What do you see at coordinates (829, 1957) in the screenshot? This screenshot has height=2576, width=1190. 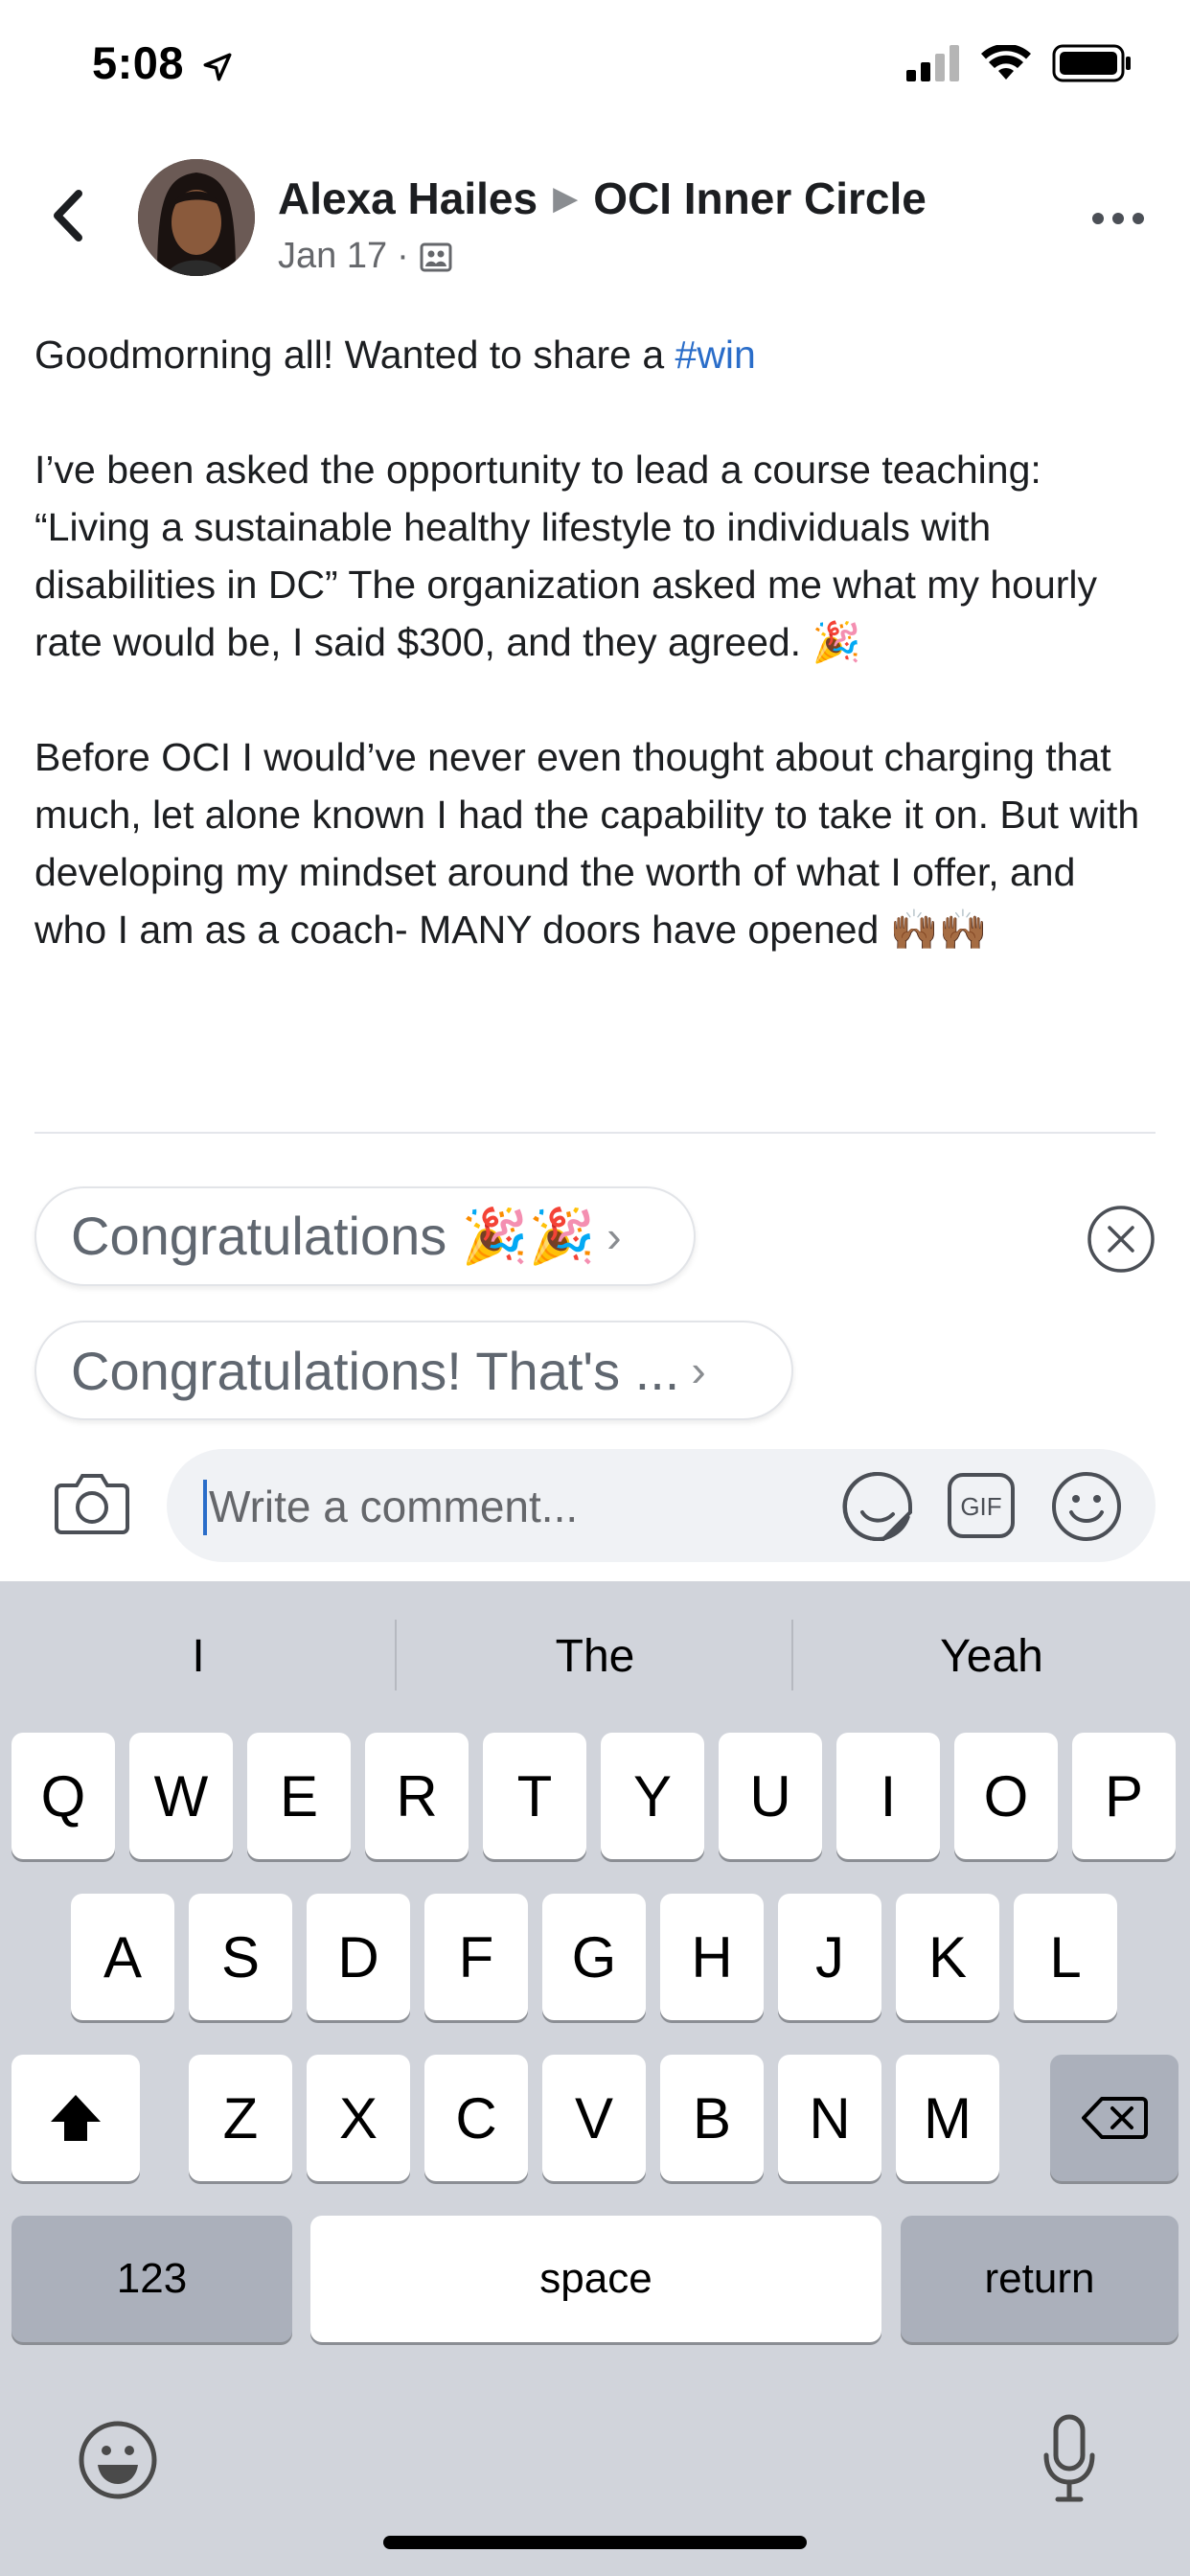 I see `key: J` at bounding box center [829, 1957].